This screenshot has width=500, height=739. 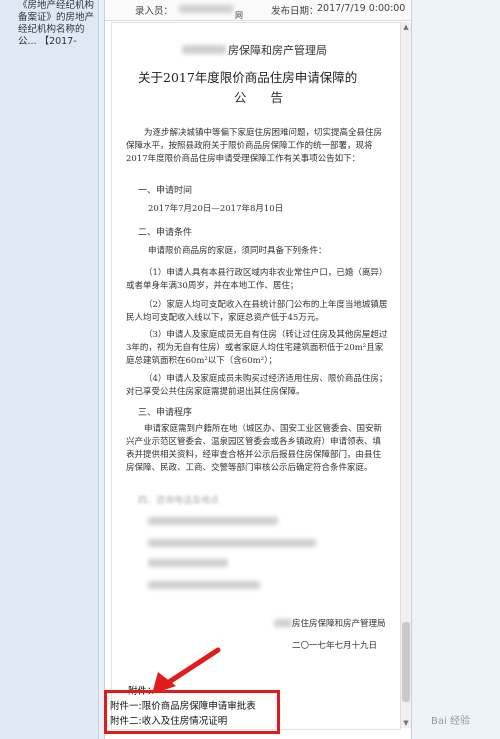 I want to click on meta-bar: 录入员： 网 发布日期： 2017/7/19 0:00:00, so click(x=258, y=10).